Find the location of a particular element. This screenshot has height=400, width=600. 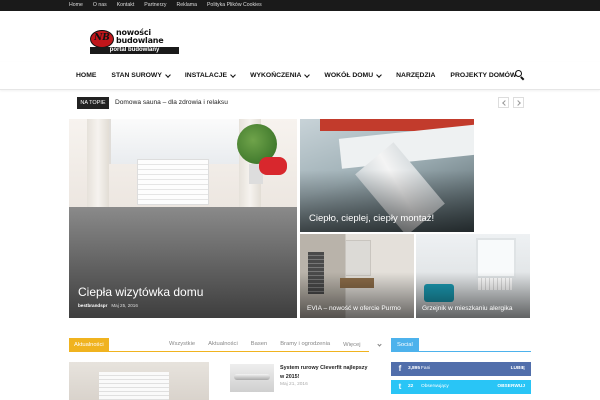

nav-item-stan-surowy: STAN SUROWY is located at coordinates (141, 76).